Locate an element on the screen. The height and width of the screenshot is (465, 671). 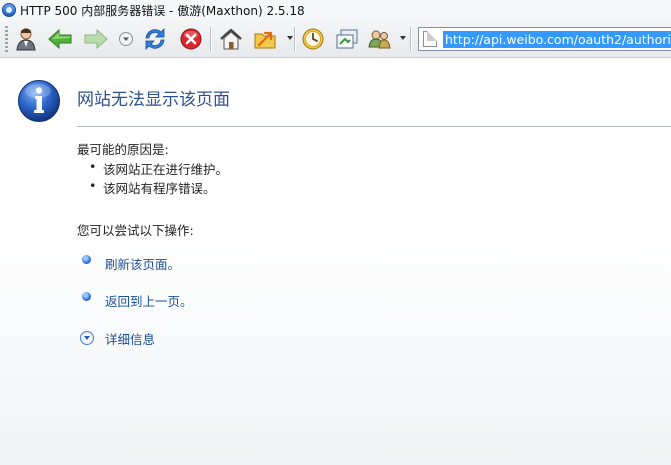
page-heading: 网站无法显示该页面 is located at coordinates (153, 100).